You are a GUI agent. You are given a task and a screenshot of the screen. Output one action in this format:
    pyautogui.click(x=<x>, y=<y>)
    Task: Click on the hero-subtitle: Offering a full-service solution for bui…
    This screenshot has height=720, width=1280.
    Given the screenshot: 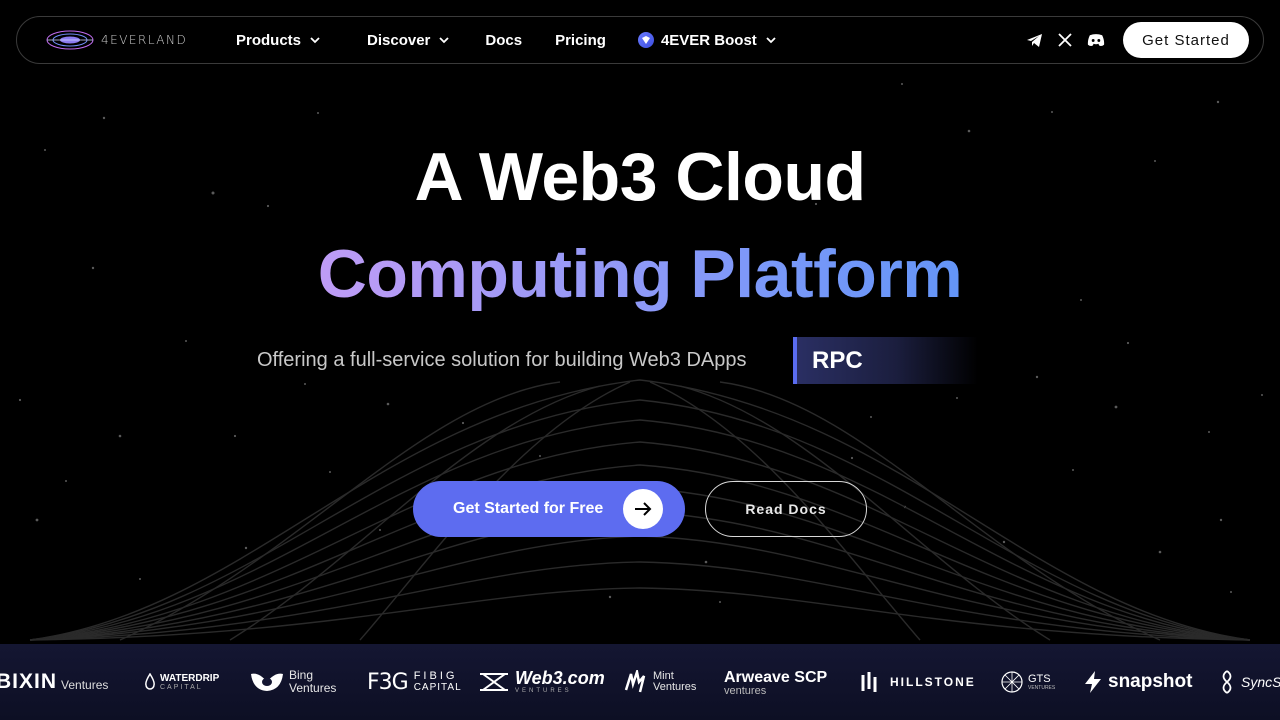 What is the action you would take?
    pyautogui.click(x=502, y=360)
    